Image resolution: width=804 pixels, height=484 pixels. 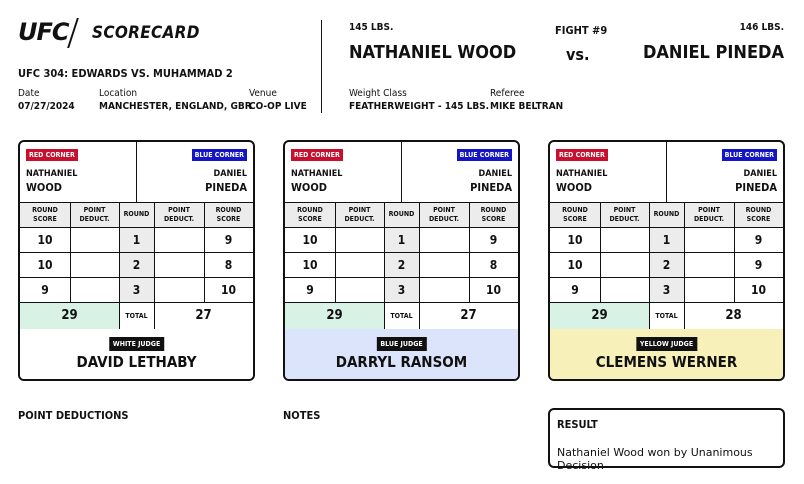 What do you see at coordinates (507, 93) in the screenshot?
I see `referee-label: Referee` at bounding box center [507, 93].